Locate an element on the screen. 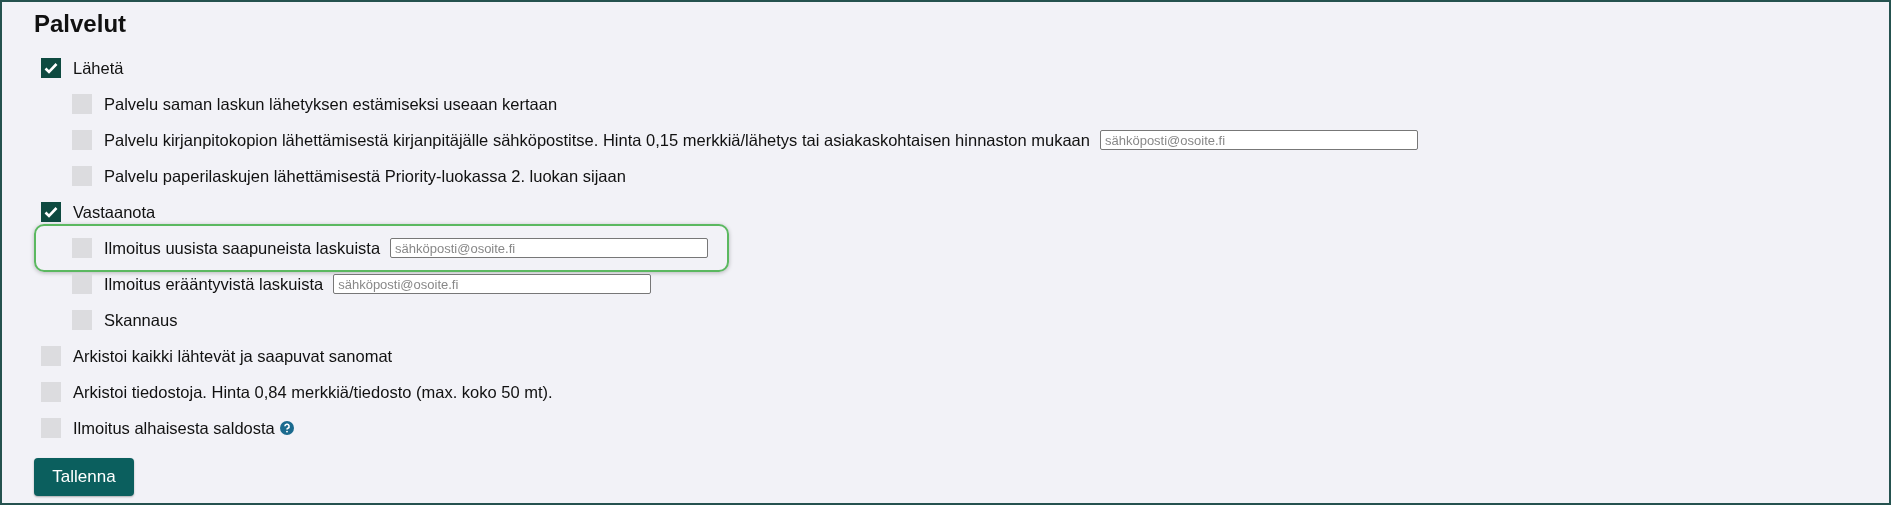 Image resolution: width=1891 pixels, height=505 pixels. save-button: Tallenna is located at coordinates (84, 477).